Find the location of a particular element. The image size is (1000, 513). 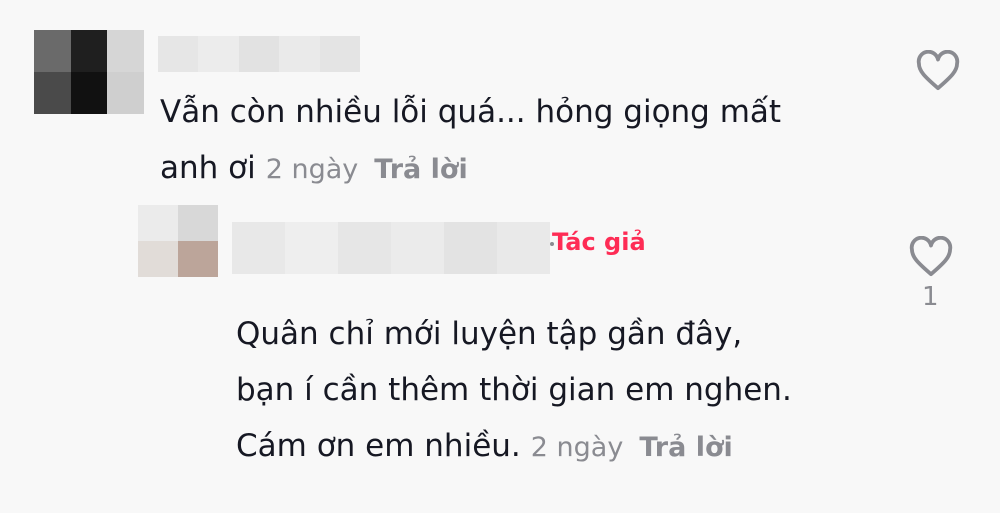

commenter-username is located at coordinates (259, 54).